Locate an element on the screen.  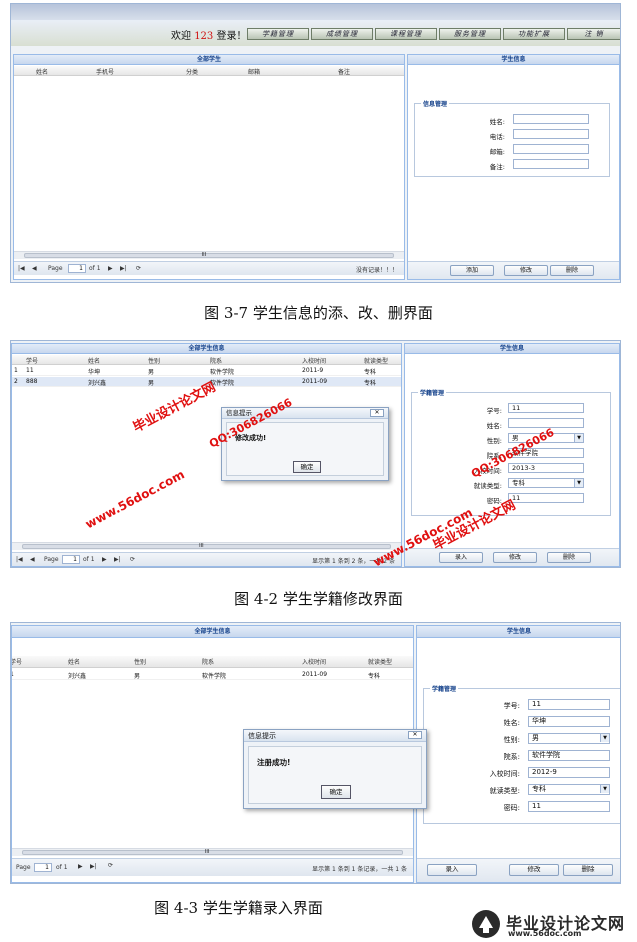
nav-courses: 课程管理 is located at coordinates (406, 34).